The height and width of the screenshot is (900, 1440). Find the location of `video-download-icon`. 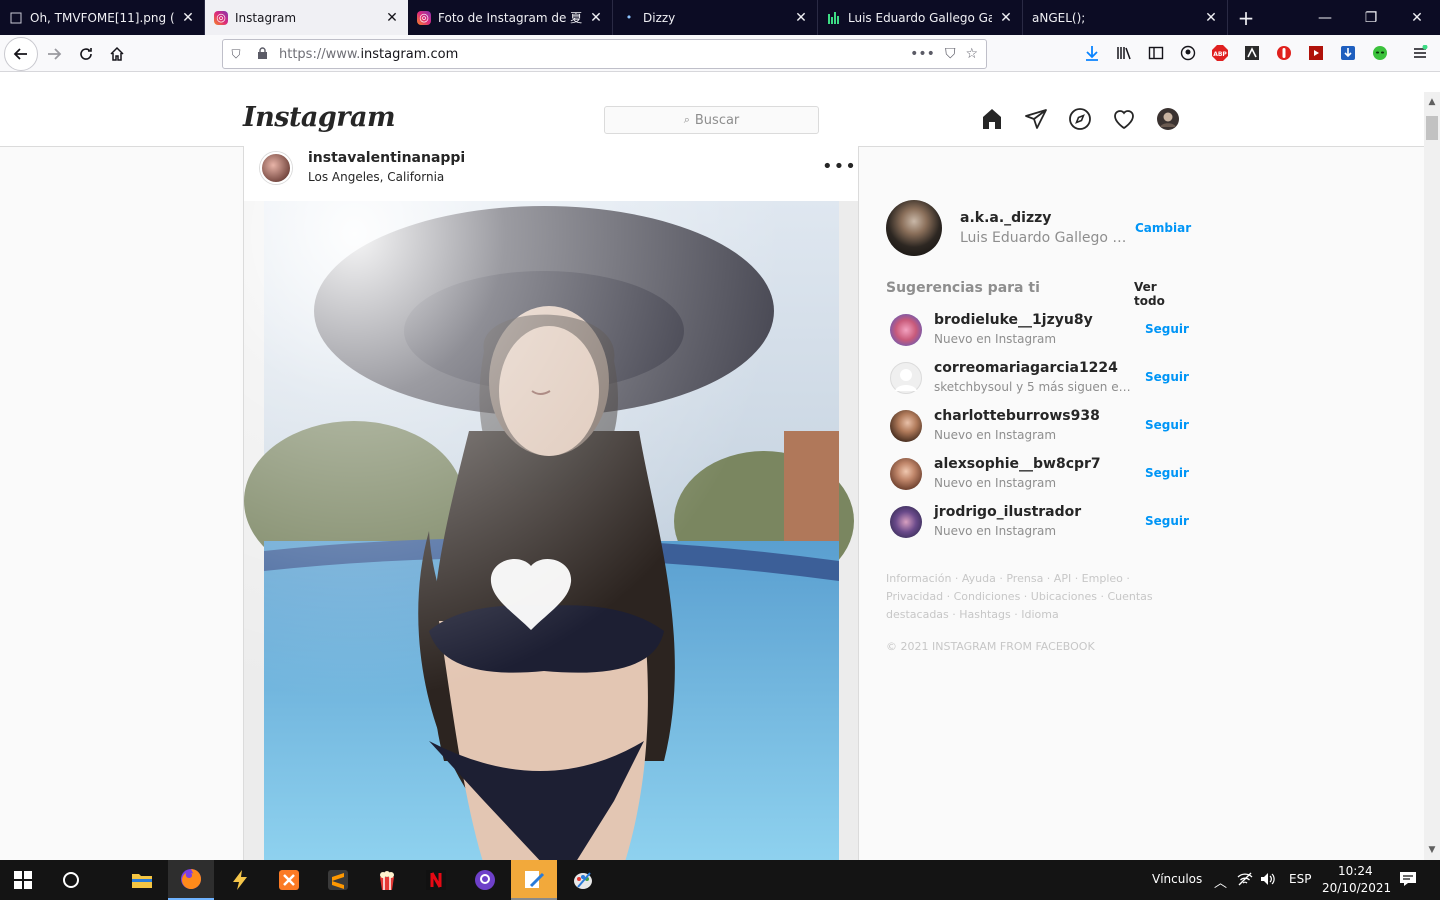

video-download-icon is located at coordinates (1348, 53).